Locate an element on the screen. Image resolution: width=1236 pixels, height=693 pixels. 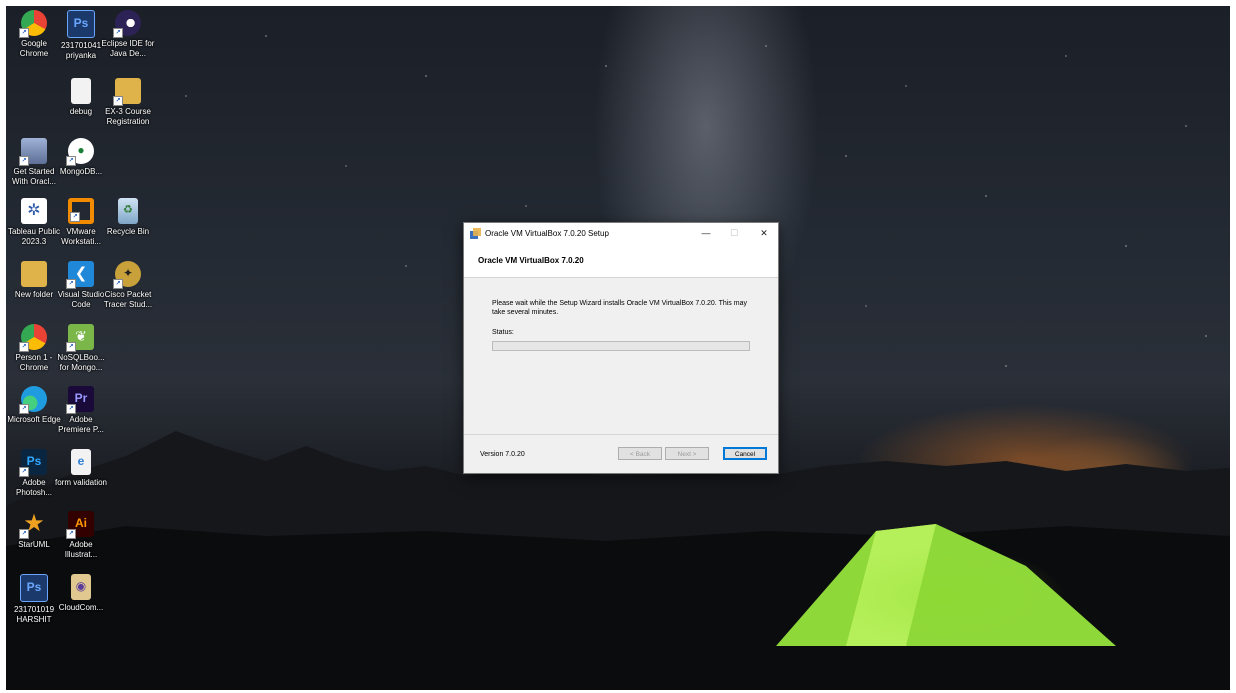
glyph-text: Ai is located at coordinates (81, 523).